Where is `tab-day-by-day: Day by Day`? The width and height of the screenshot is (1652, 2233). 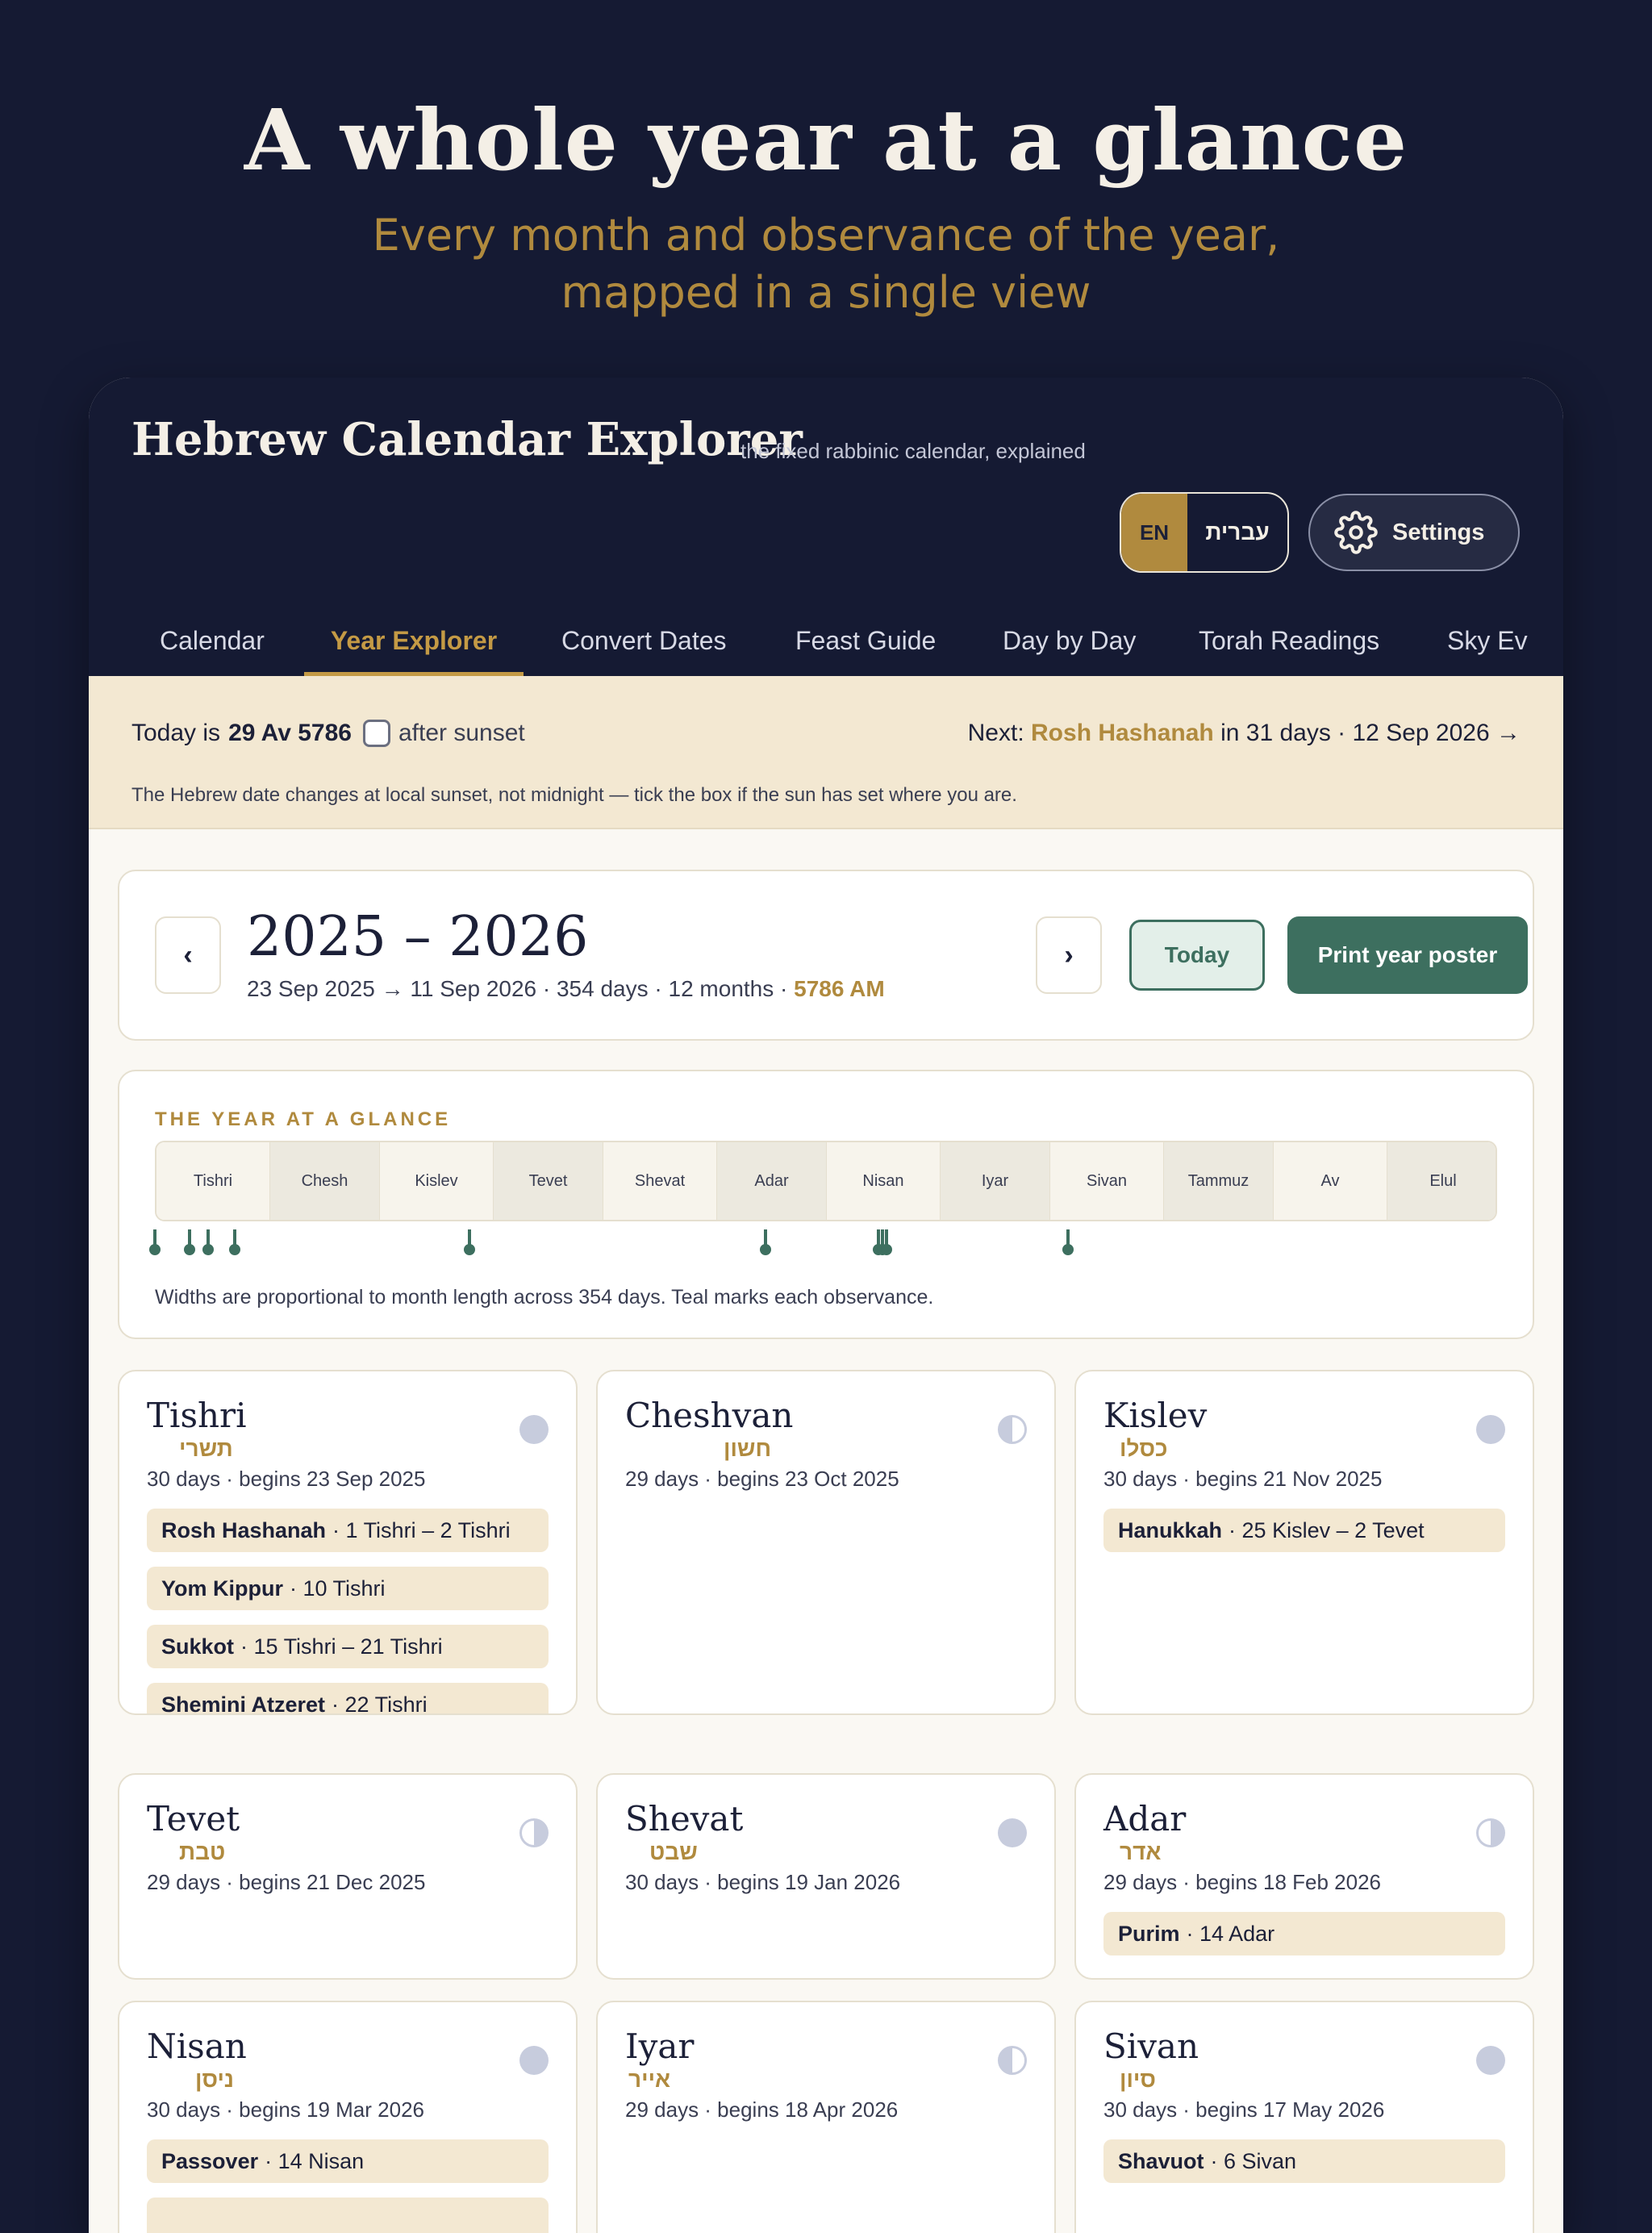
tab-day-by-day: Day by Day is located at coordinates (1069, 648).